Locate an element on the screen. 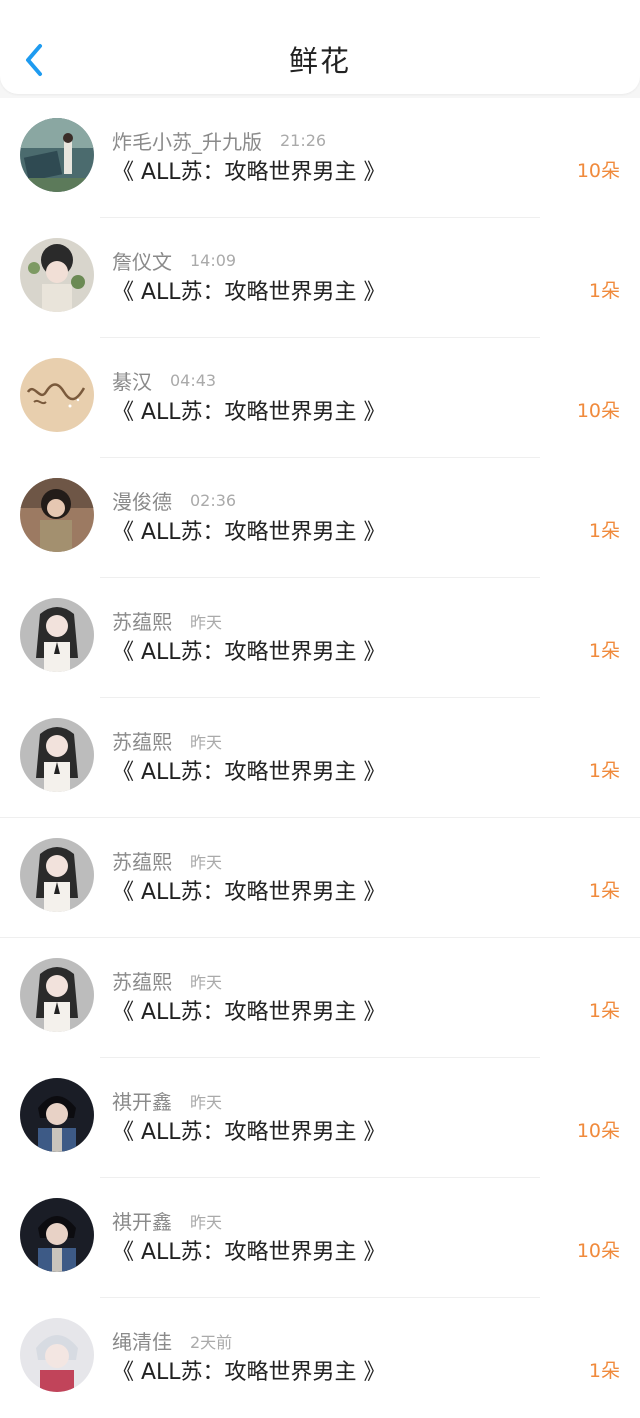 Image resolution: width=640 pixels, height=1418 pixels. sender-name: 詹仪文 is located at coordinates (142, 262).